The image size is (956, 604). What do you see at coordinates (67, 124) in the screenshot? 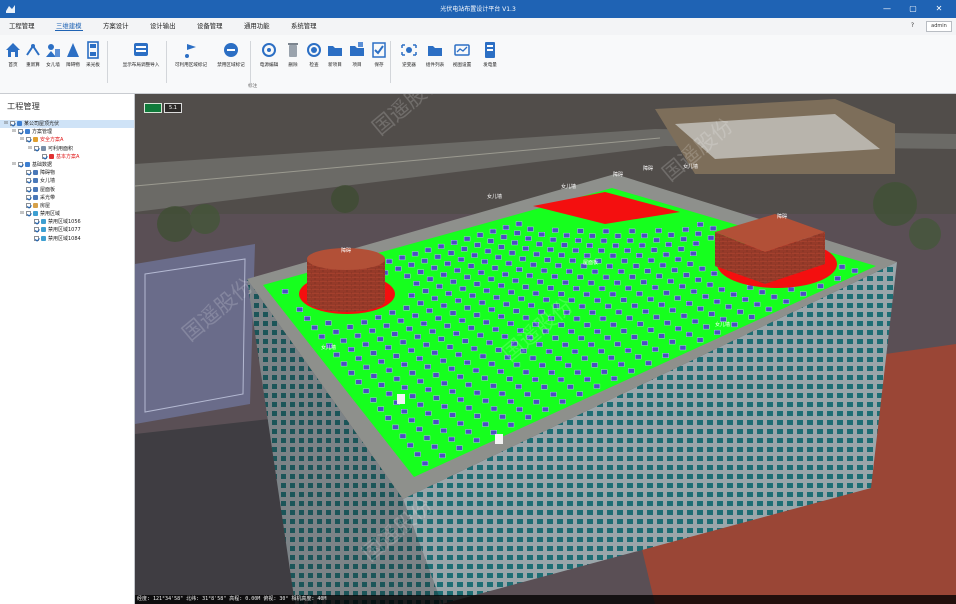
I see `tree-node: ⊟ 某公司屋顶光伏` at bounding box center [67, 124].